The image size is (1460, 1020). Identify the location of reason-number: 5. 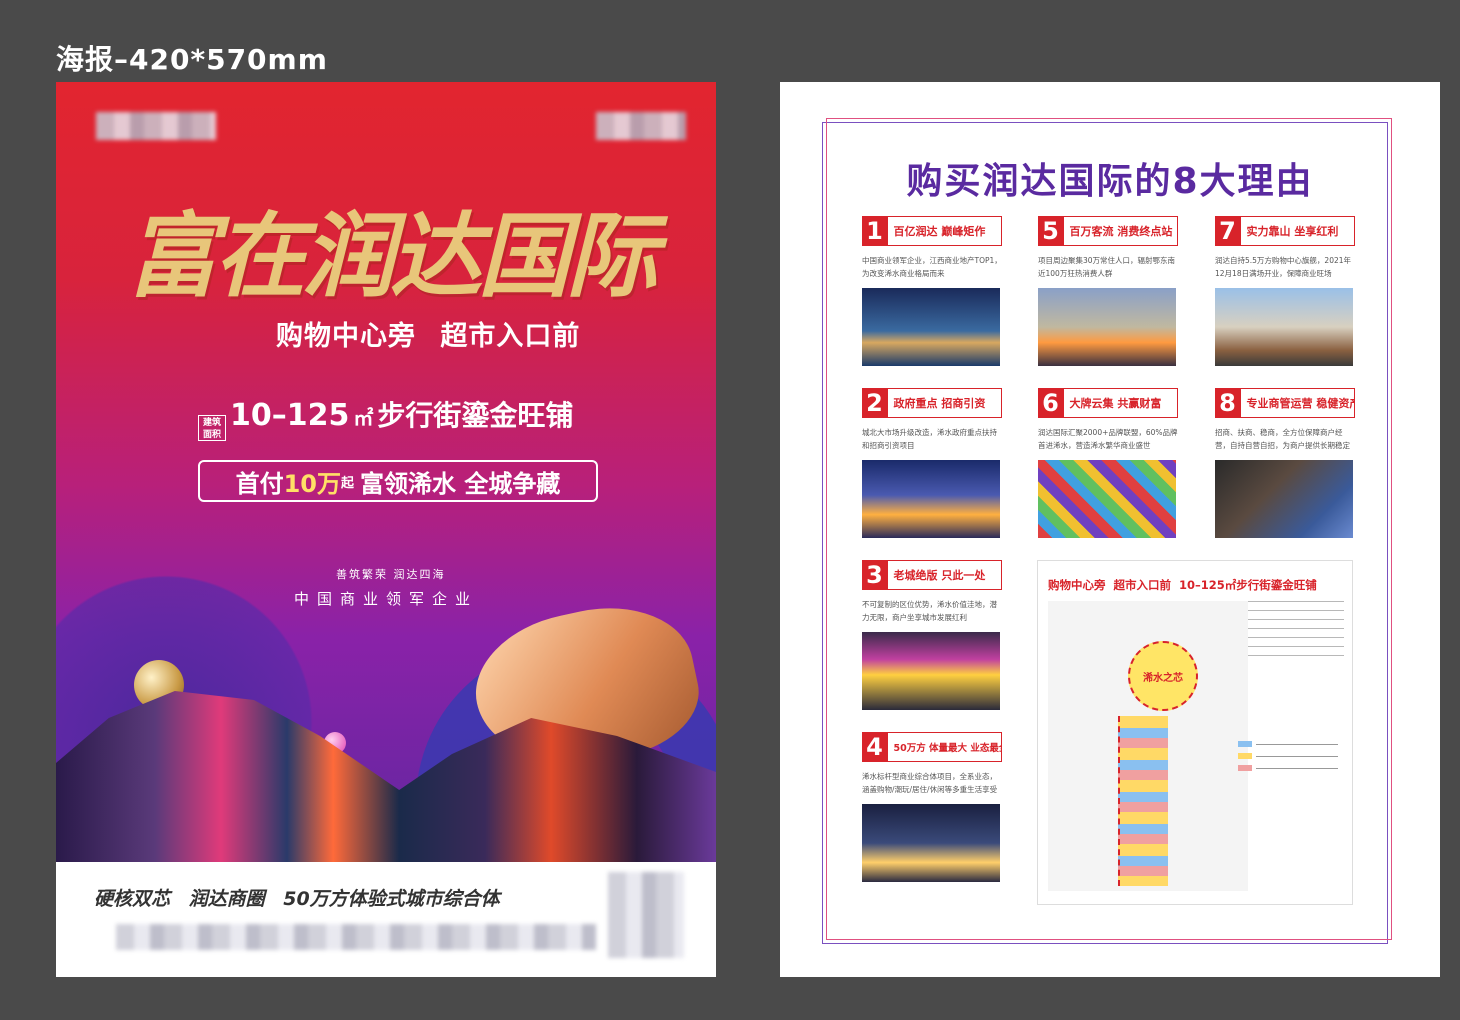
(1050, 231).